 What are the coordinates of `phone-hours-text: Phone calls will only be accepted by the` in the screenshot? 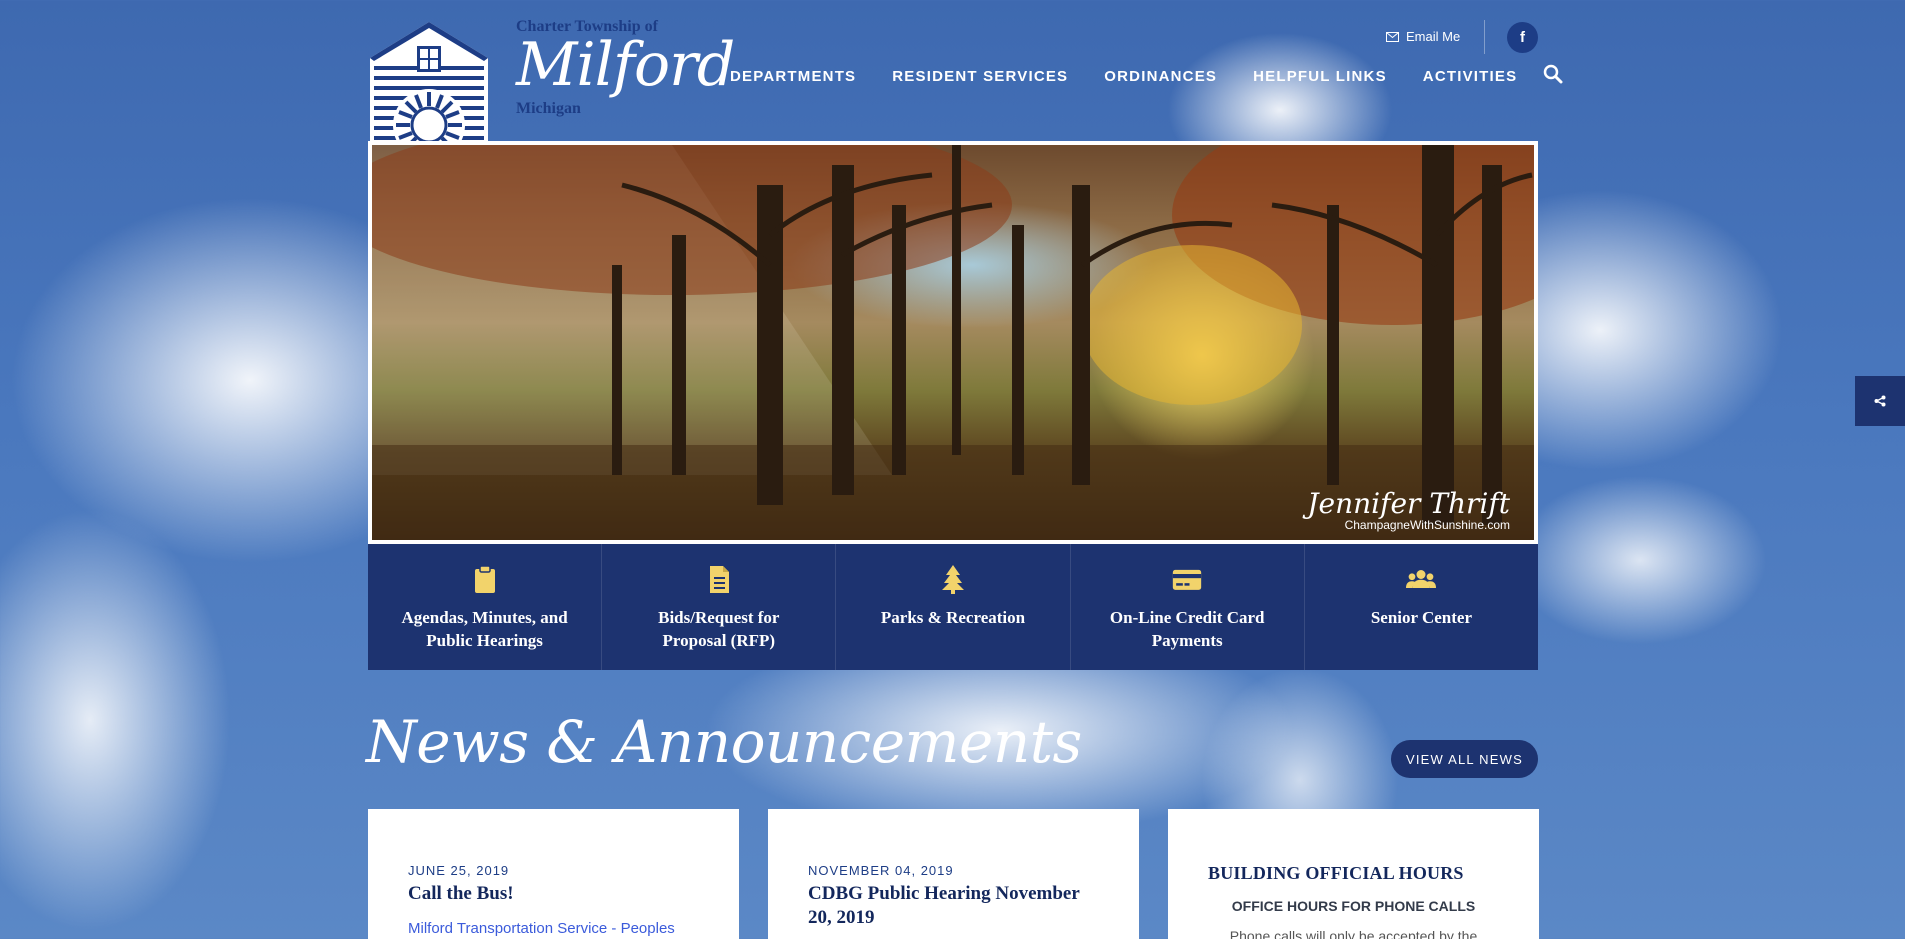 It's located at (1353, 933).